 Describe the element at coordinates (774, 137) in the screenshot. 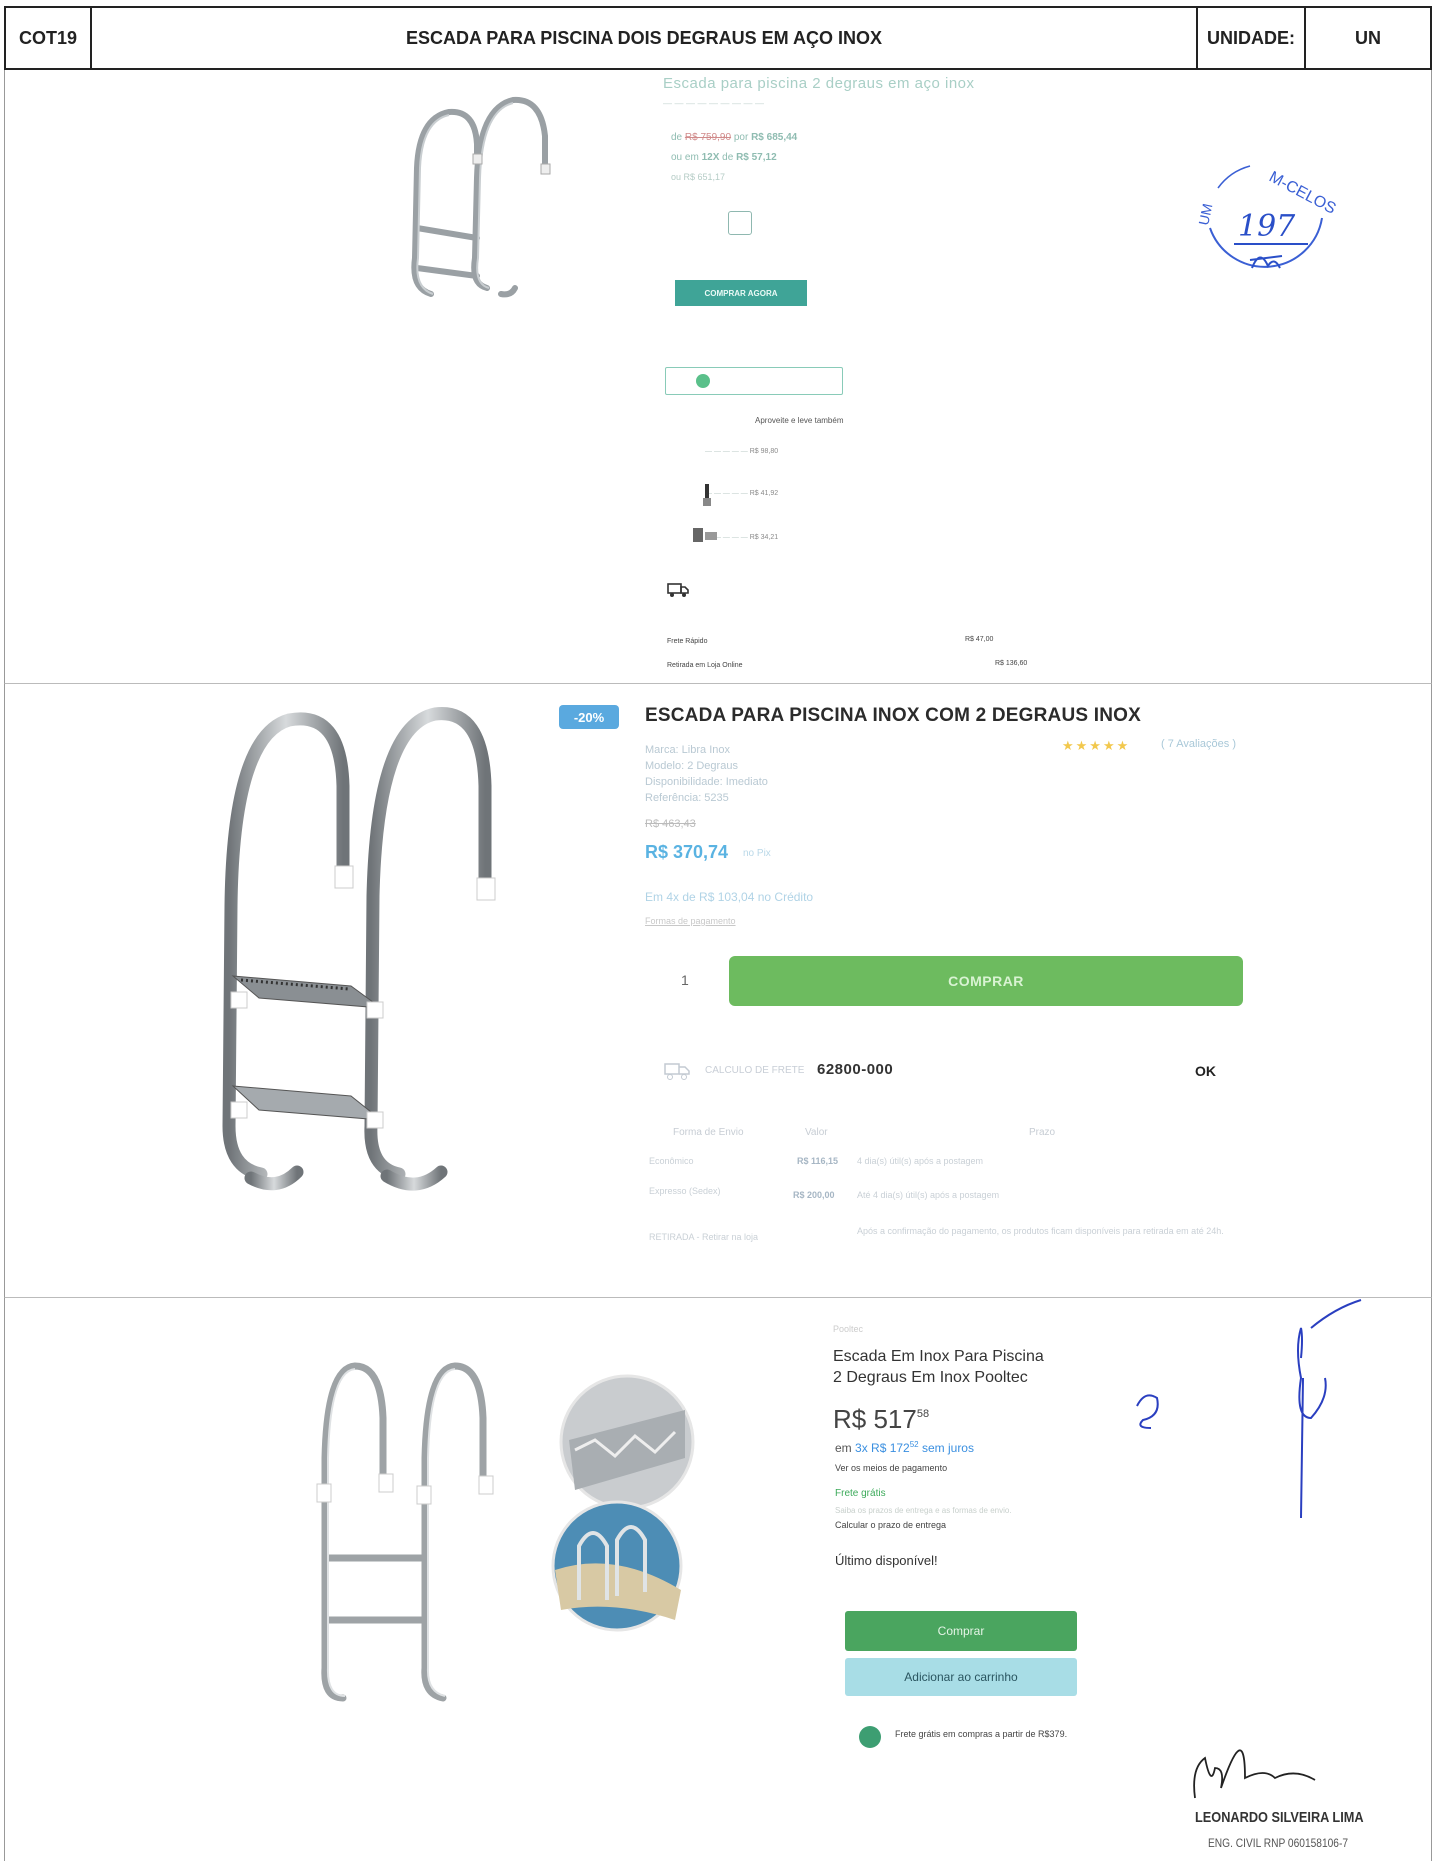

I see `current-price-1: R$ 685,44` at that location.